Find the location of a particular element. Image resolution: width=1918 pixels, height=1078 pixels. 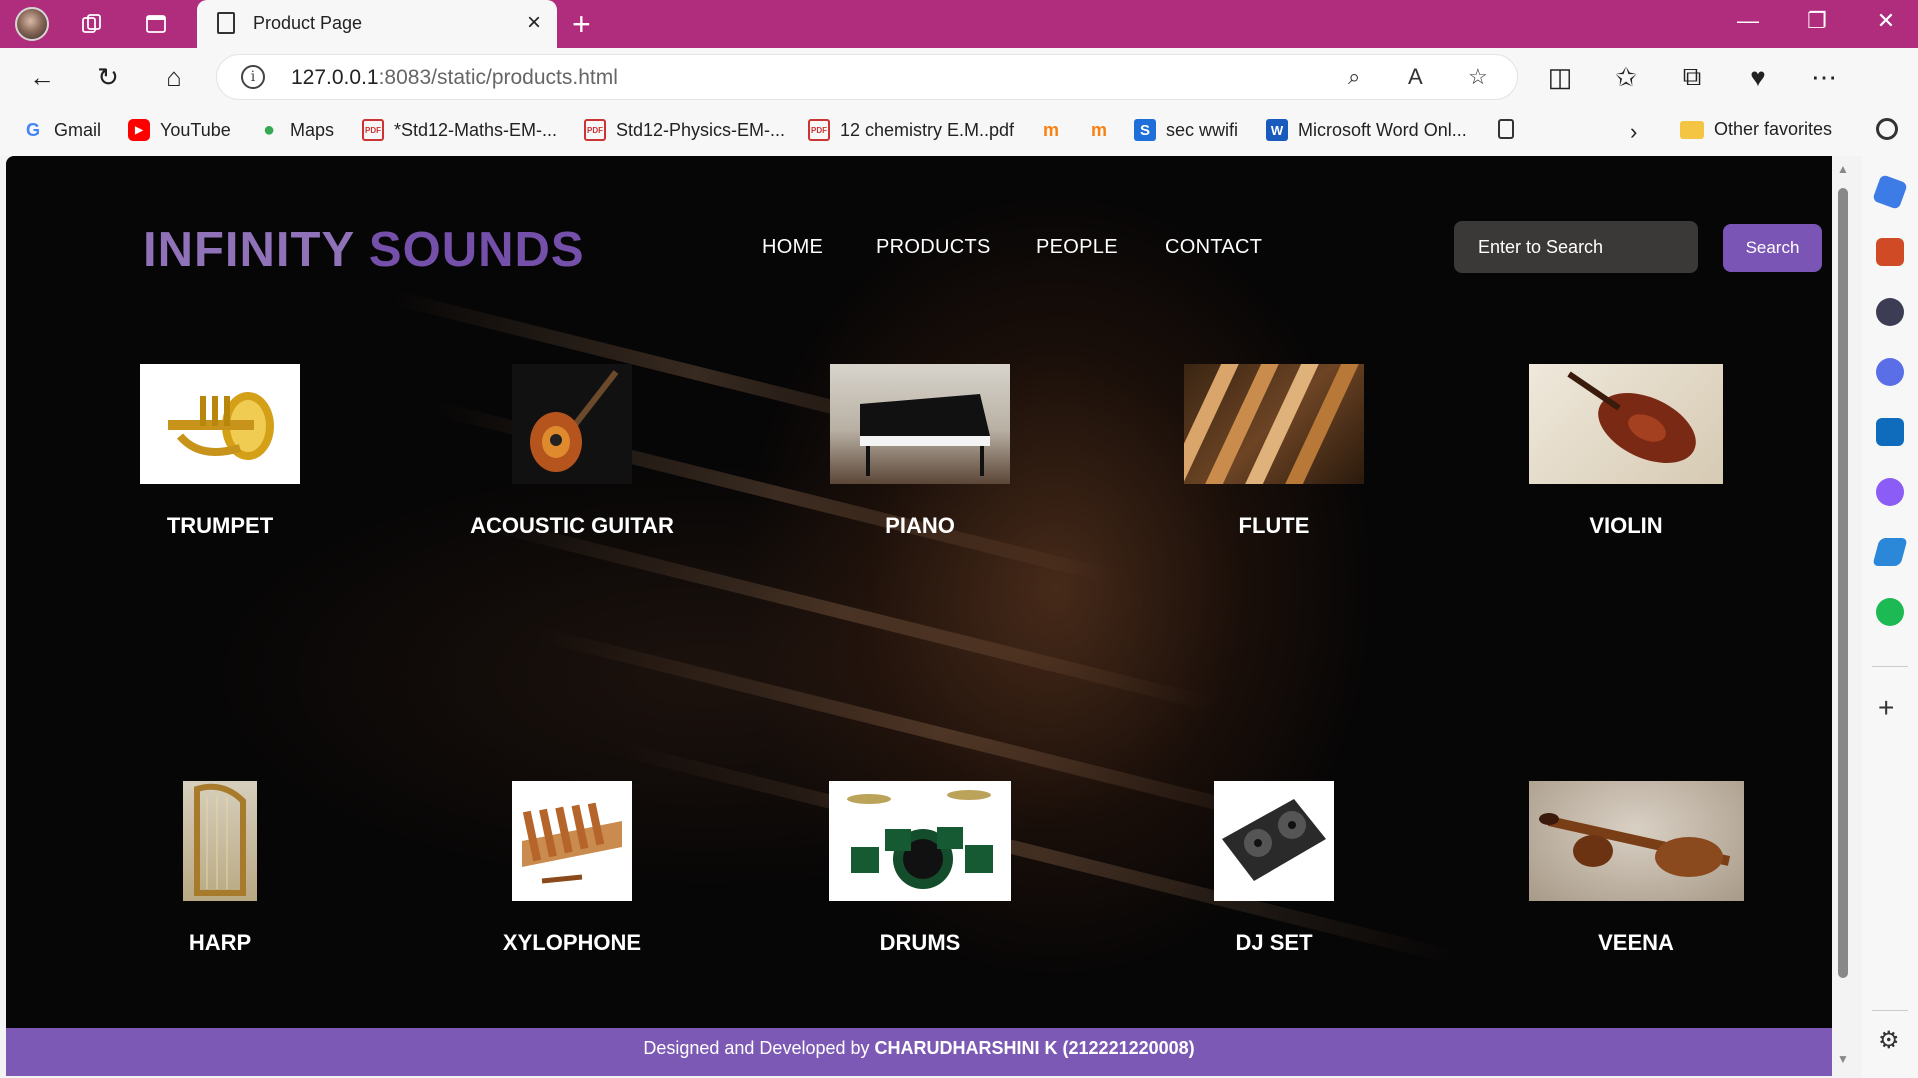

xylophone-image is located at coordinates (572, 841).